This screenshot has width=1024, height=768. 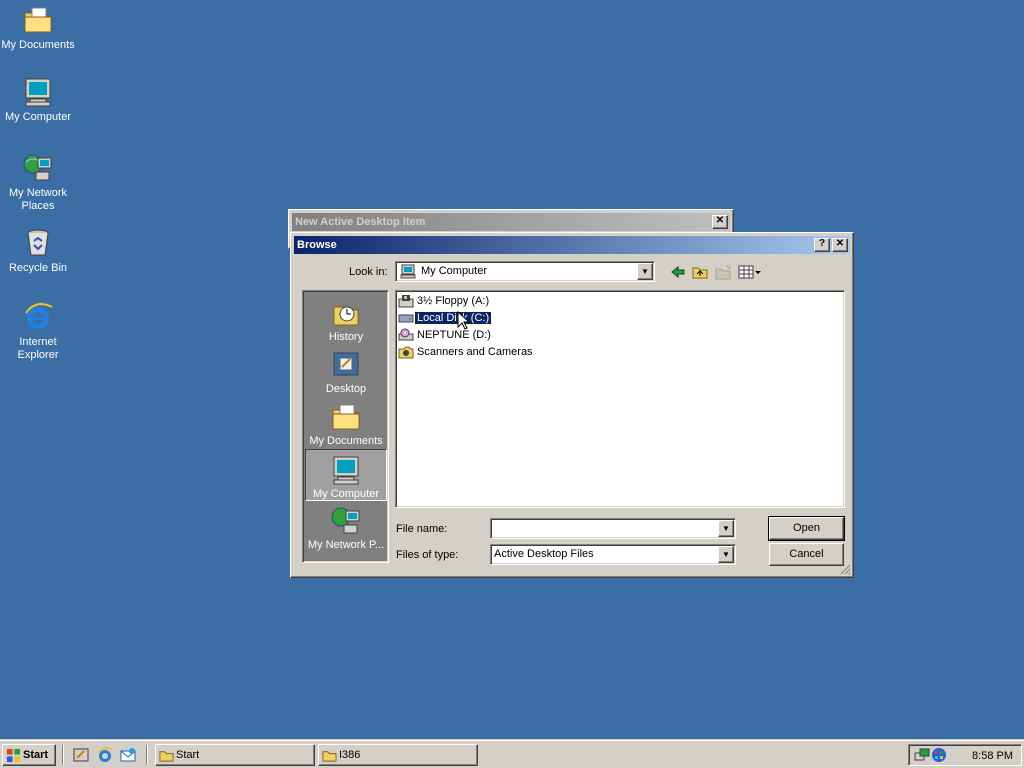 I want to click on places-item-my-documents: My Documents, so click(x=346, y=423).